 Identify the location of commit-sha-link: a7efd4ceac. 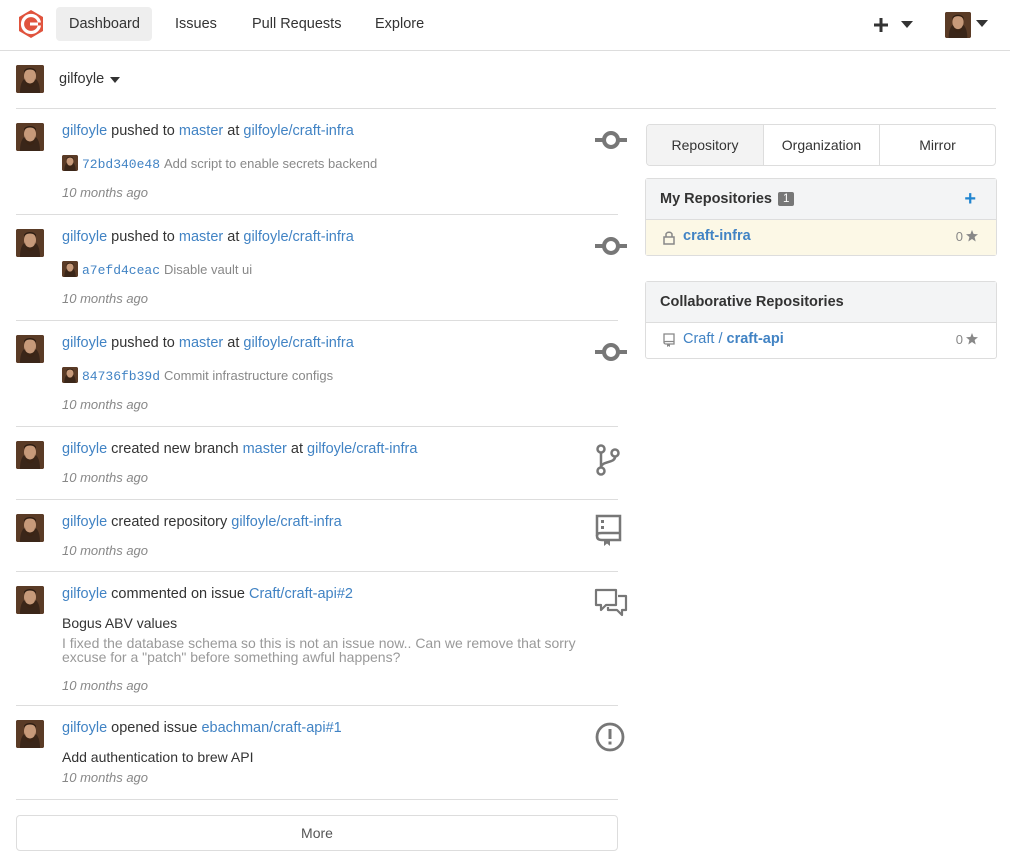
(121, 270).